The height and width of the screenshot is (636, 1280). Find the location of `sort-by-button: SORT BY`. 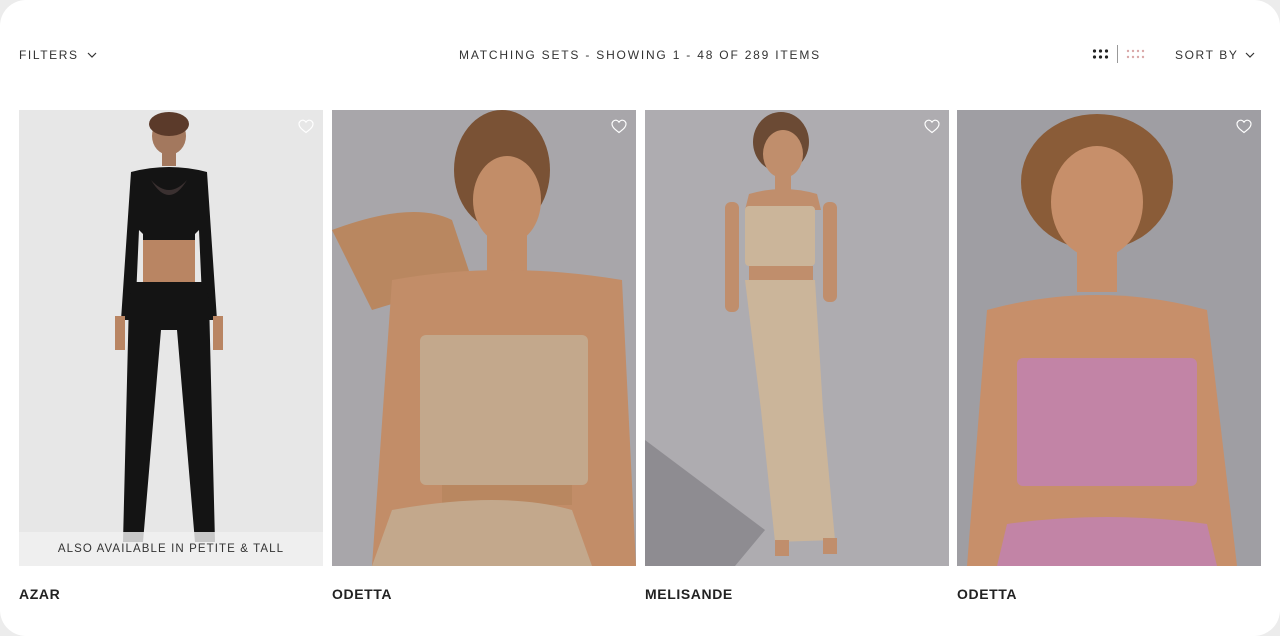

sort-by-button: SORT BY is located at coordinates (1215, 55).